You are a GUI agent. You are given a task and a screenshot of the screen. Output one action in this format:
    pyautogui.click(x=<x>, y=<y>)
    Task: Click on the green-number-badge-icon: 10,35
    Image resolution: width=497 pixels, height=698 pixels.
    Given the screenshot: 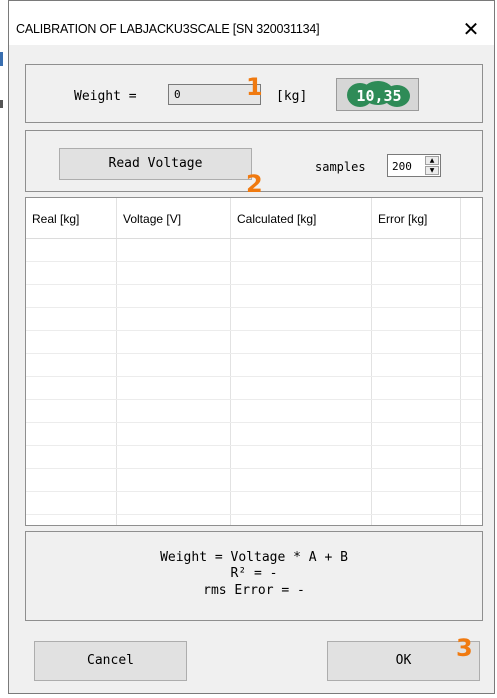 What is the action you would take?
    pyautogui.click(x=377, y=94)
    